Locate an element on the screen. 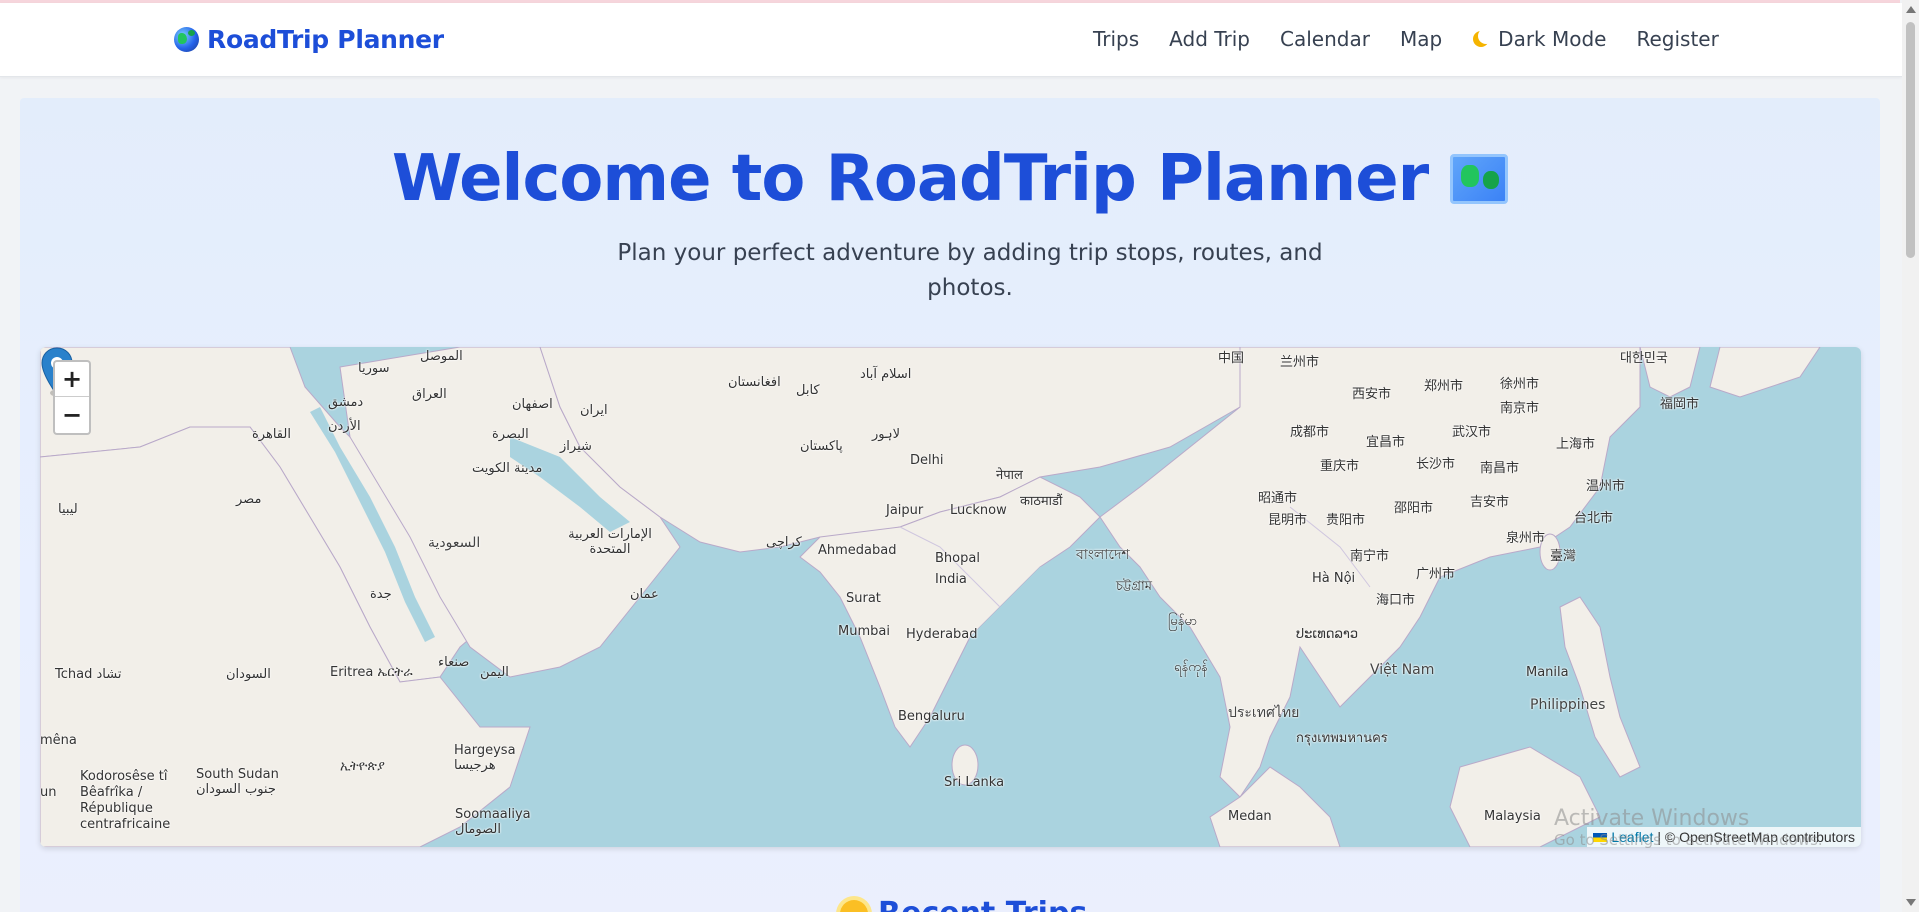 This screenshot has width=1919, height=912. recent-trips-heading: Recent Trips is located at coordinates (963, 904).